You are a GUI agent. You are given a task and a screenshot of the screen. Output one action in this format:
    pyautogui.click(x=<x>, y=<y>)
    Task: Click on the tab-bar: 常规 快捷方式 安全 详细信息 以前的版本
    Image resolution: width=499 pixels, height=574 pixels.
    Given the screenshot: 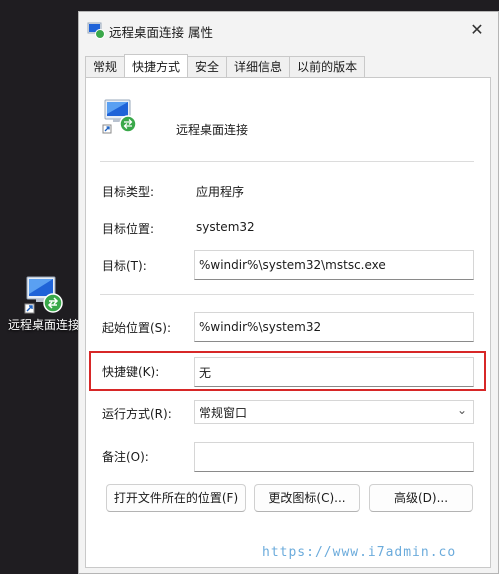 What is the action you would take?
    pyautogui.click(x=225, y=66)
    